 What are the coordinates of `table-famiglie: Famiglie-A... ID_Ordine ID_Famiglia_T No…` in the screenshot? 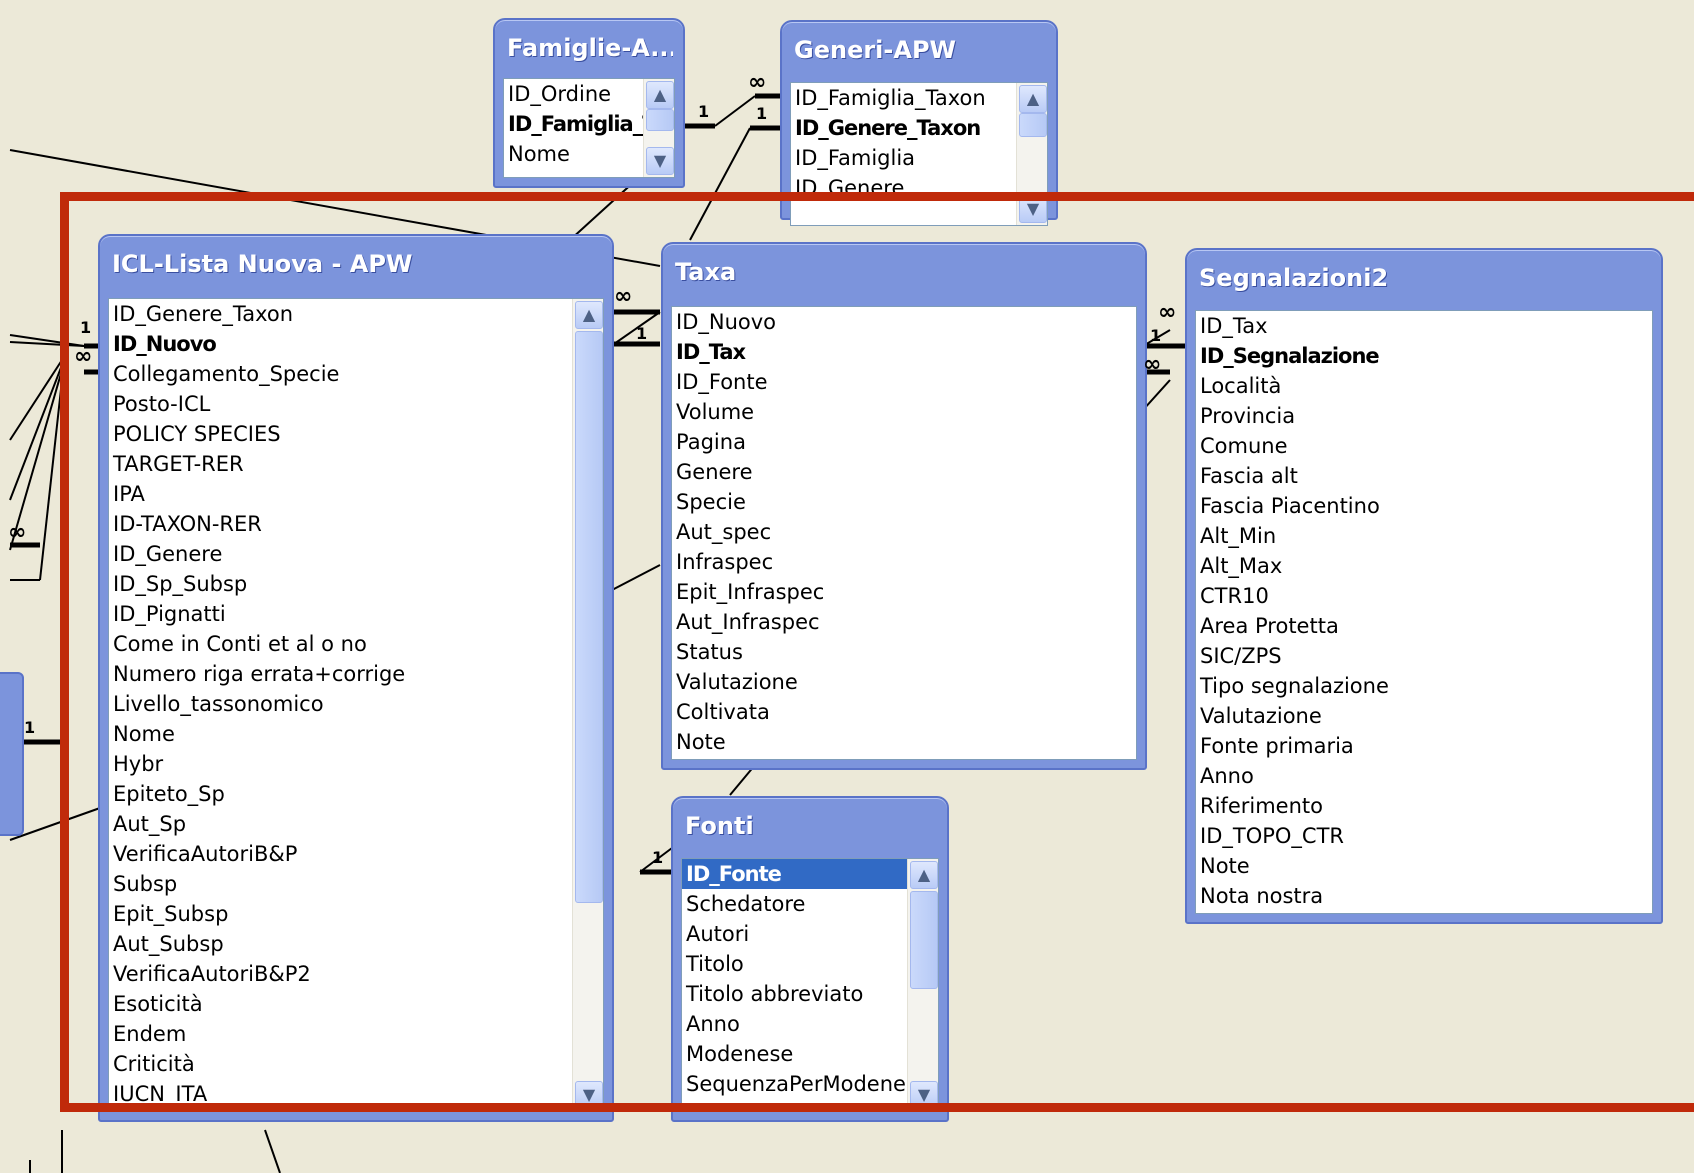 It's located at (589, 103).